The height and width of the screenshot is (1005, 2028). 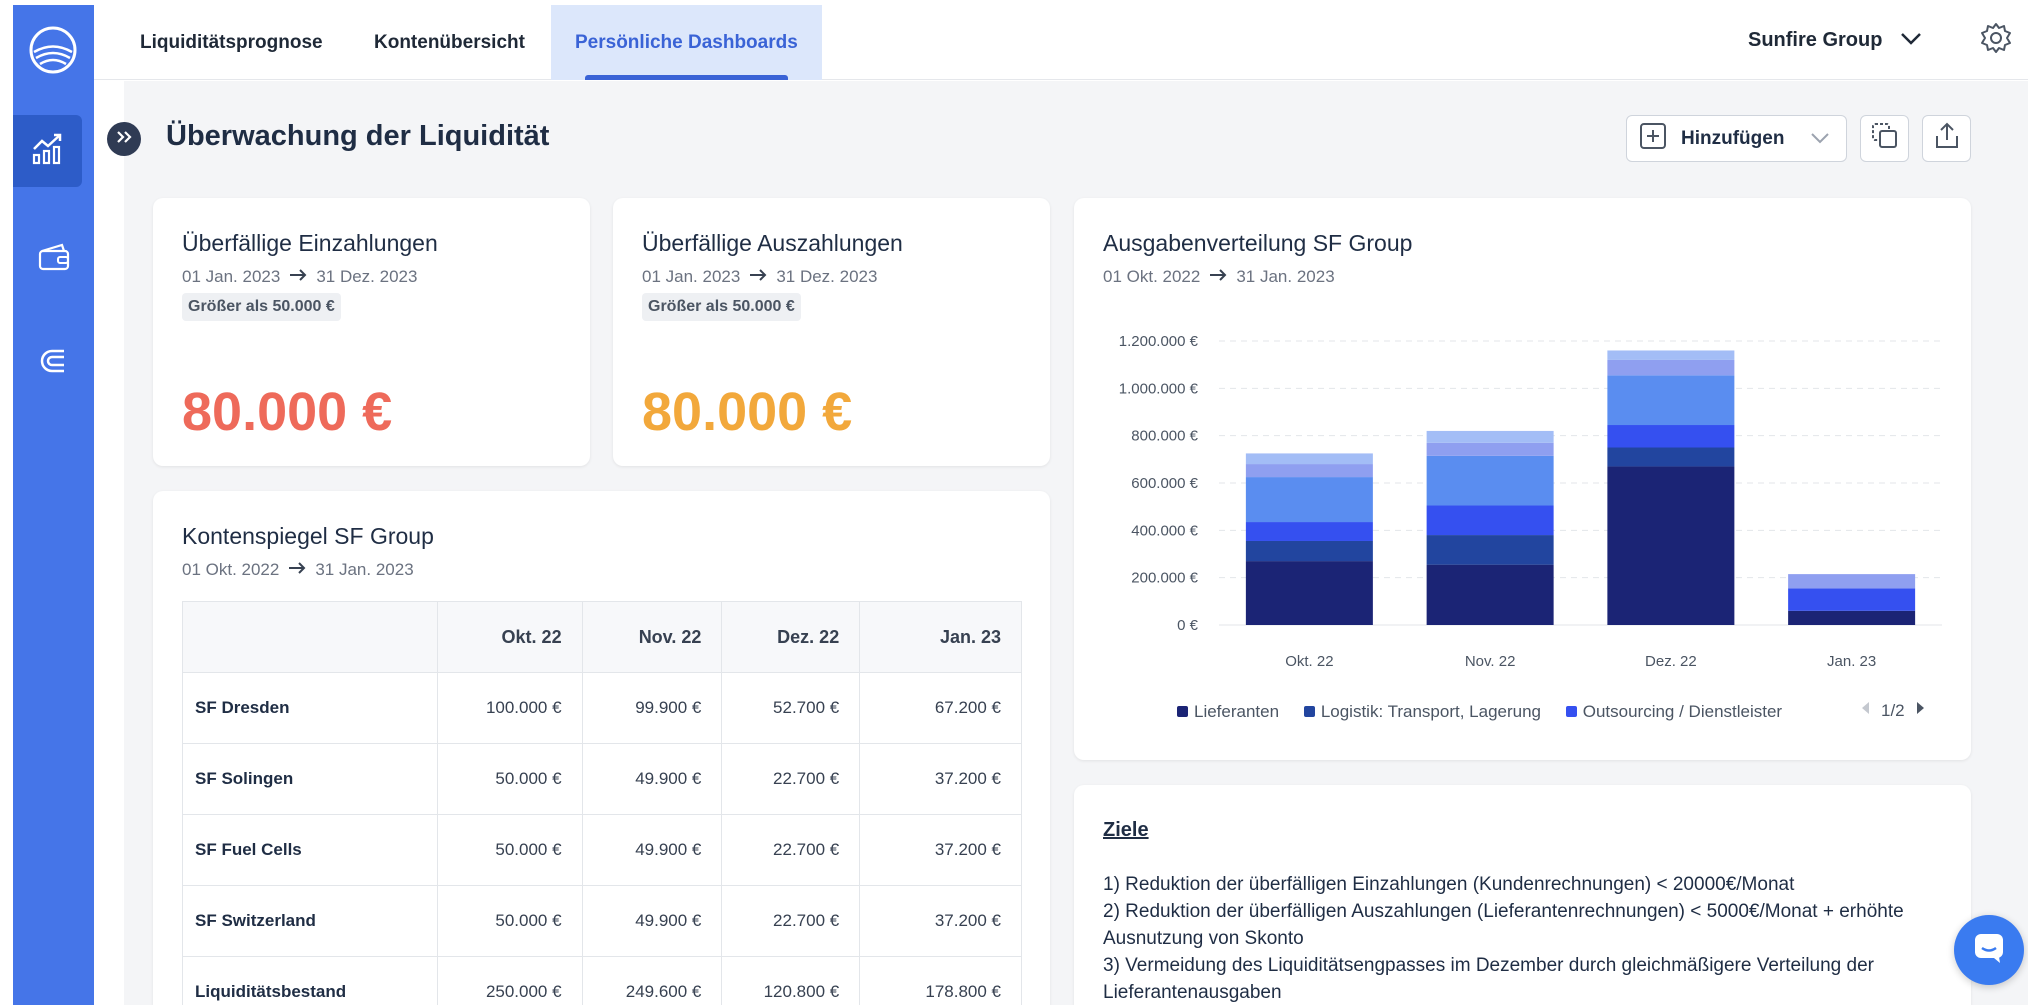 I want to click on wallet-icon, so click(x=54, y=259).